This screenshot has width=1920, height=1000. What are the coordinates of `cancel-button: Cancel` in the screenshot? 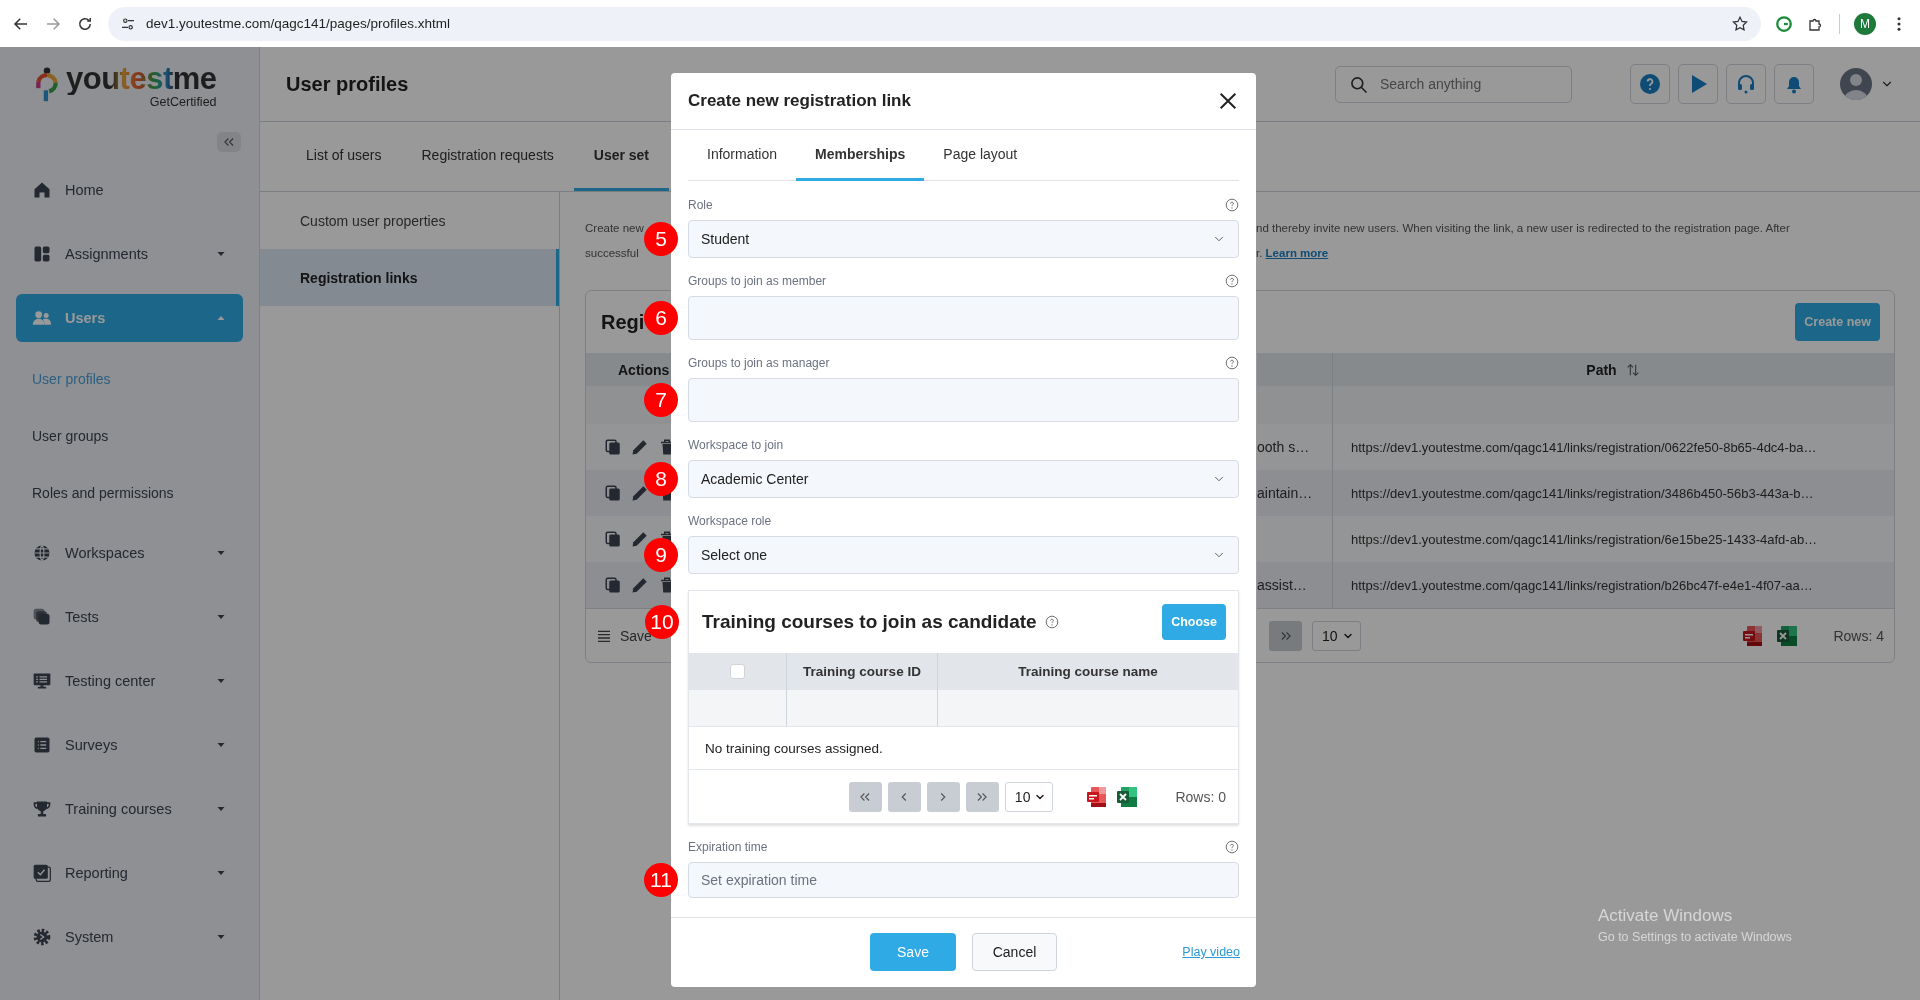 It's located at (1014, 952).